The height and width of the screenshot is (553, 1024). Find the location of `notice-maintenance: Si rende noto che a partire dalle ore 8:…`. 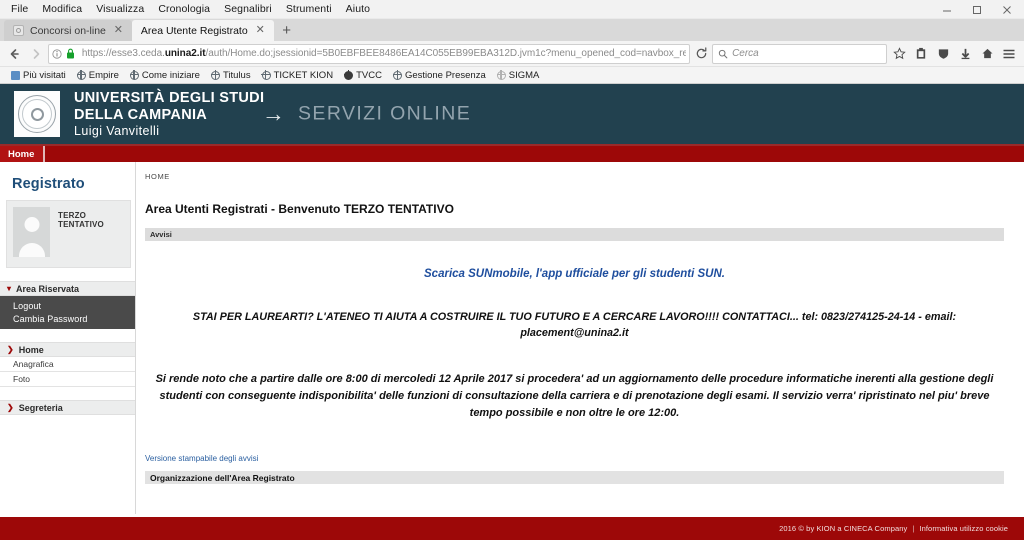

notice-maintenance: Si rende noto che a partire dalle ore 8:… is located at coordinates (574, 396).